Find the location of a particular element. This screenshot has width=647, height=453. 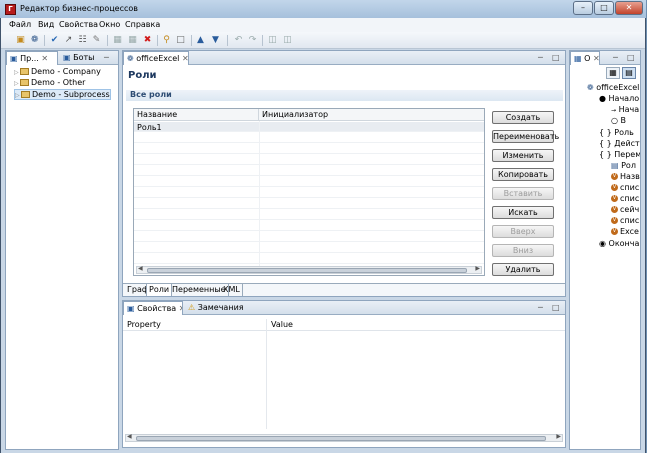

new-project-icon: ▣ is located at coordinates (20, 40).